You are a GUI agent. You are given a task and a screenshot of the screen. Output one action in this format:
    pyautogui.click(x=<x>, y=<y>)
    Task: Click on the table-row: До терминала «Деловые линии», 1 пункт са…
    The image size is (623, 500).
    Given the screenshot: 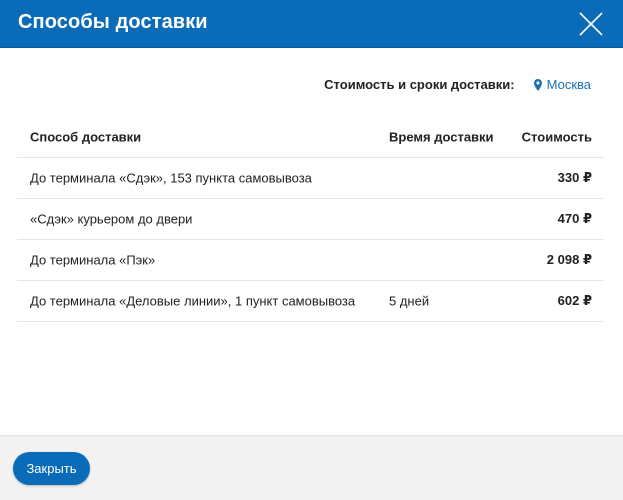 What is the action you would take?
    pyautogui.click(x=310, y=301)
    